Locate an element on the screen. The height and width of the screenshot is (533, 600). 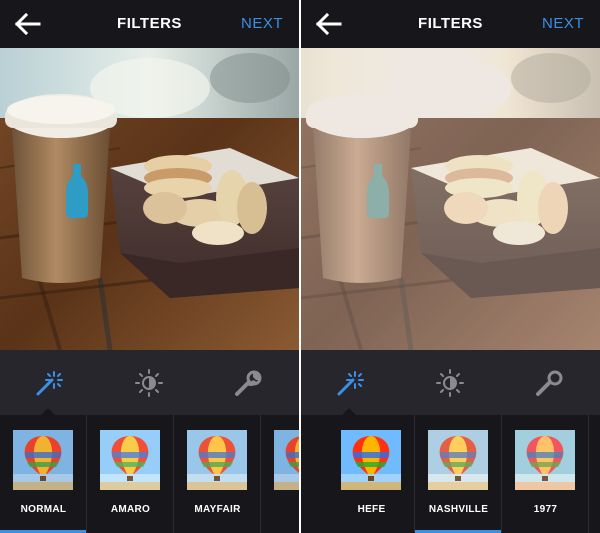
filter-strip: HEFE NASHVILLE 1977 is located at coordinates (450, 474).